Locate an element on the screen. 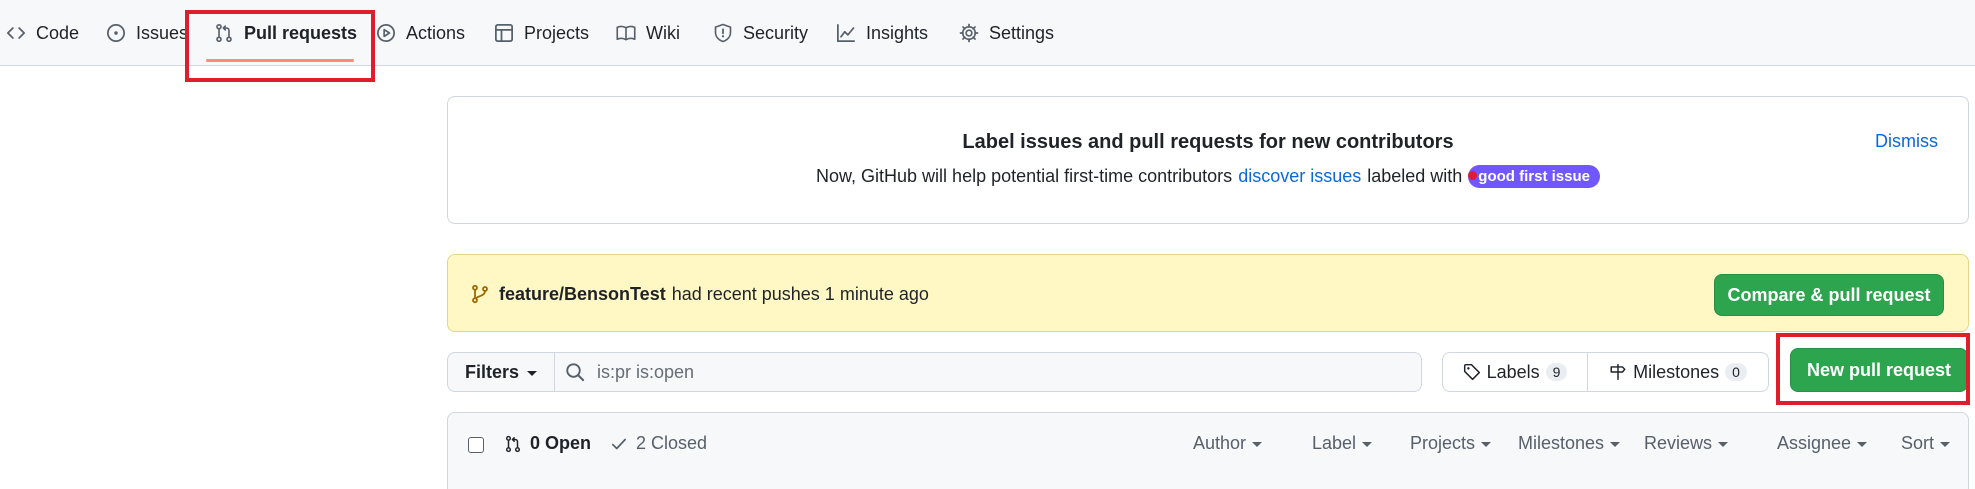 The image size is (1975, 489). open-count: 0 Open is located at coordinates (561, 443).